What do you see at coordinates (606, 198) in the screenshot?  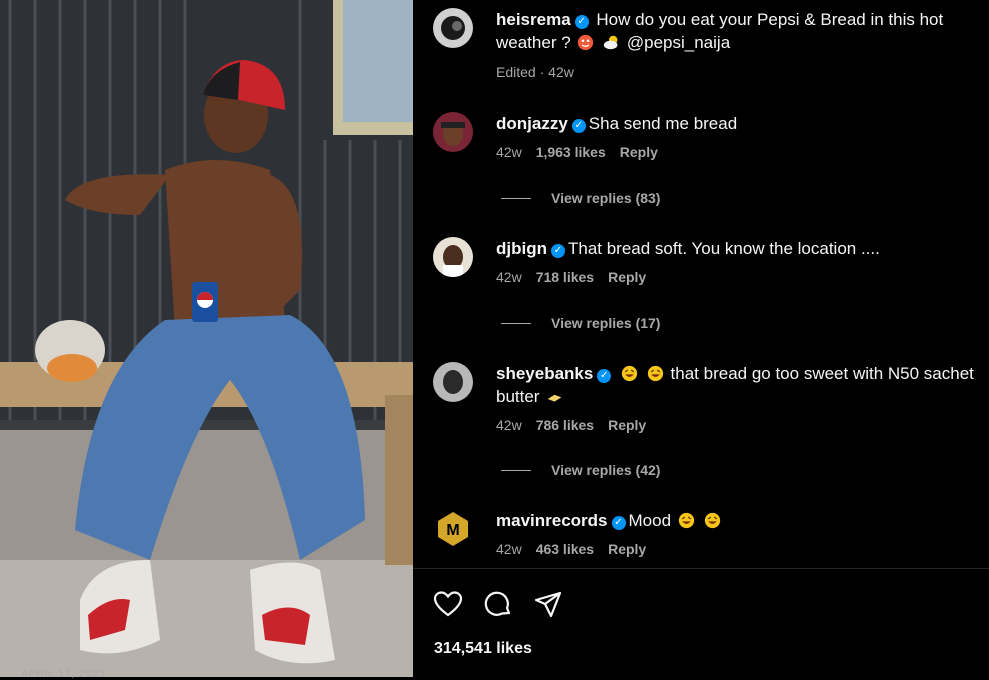 I see `view-replies-label: View replies (83)` at bounding box center [606, 198].